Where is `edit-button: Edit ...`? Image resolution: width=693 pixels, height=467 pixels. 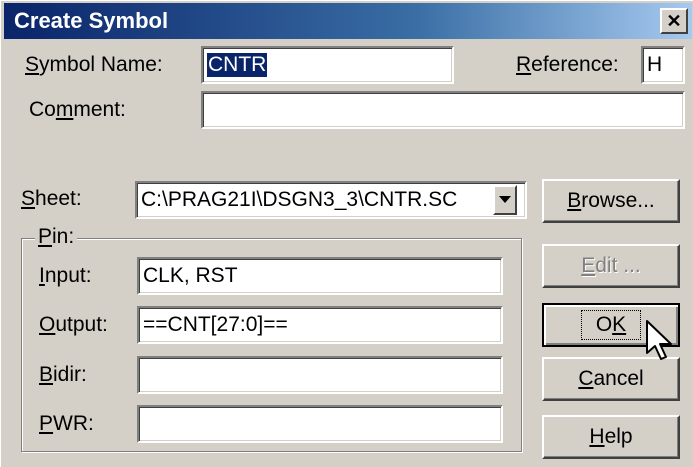
edit-button: Edit ... is located at coordinates (611, 266).